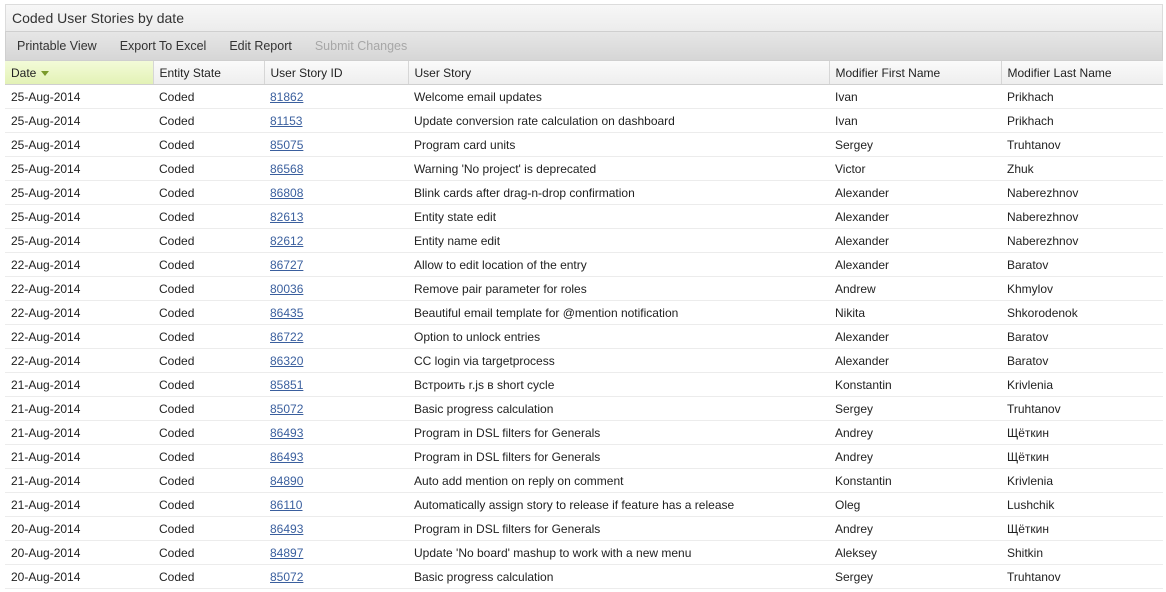 This screenshot has width=1166, height=592. What do you see at coordinates (618, 590) in the screenshot?
I see `user-story-cell: Document Left Menu API` at bounding box center [618, 590].